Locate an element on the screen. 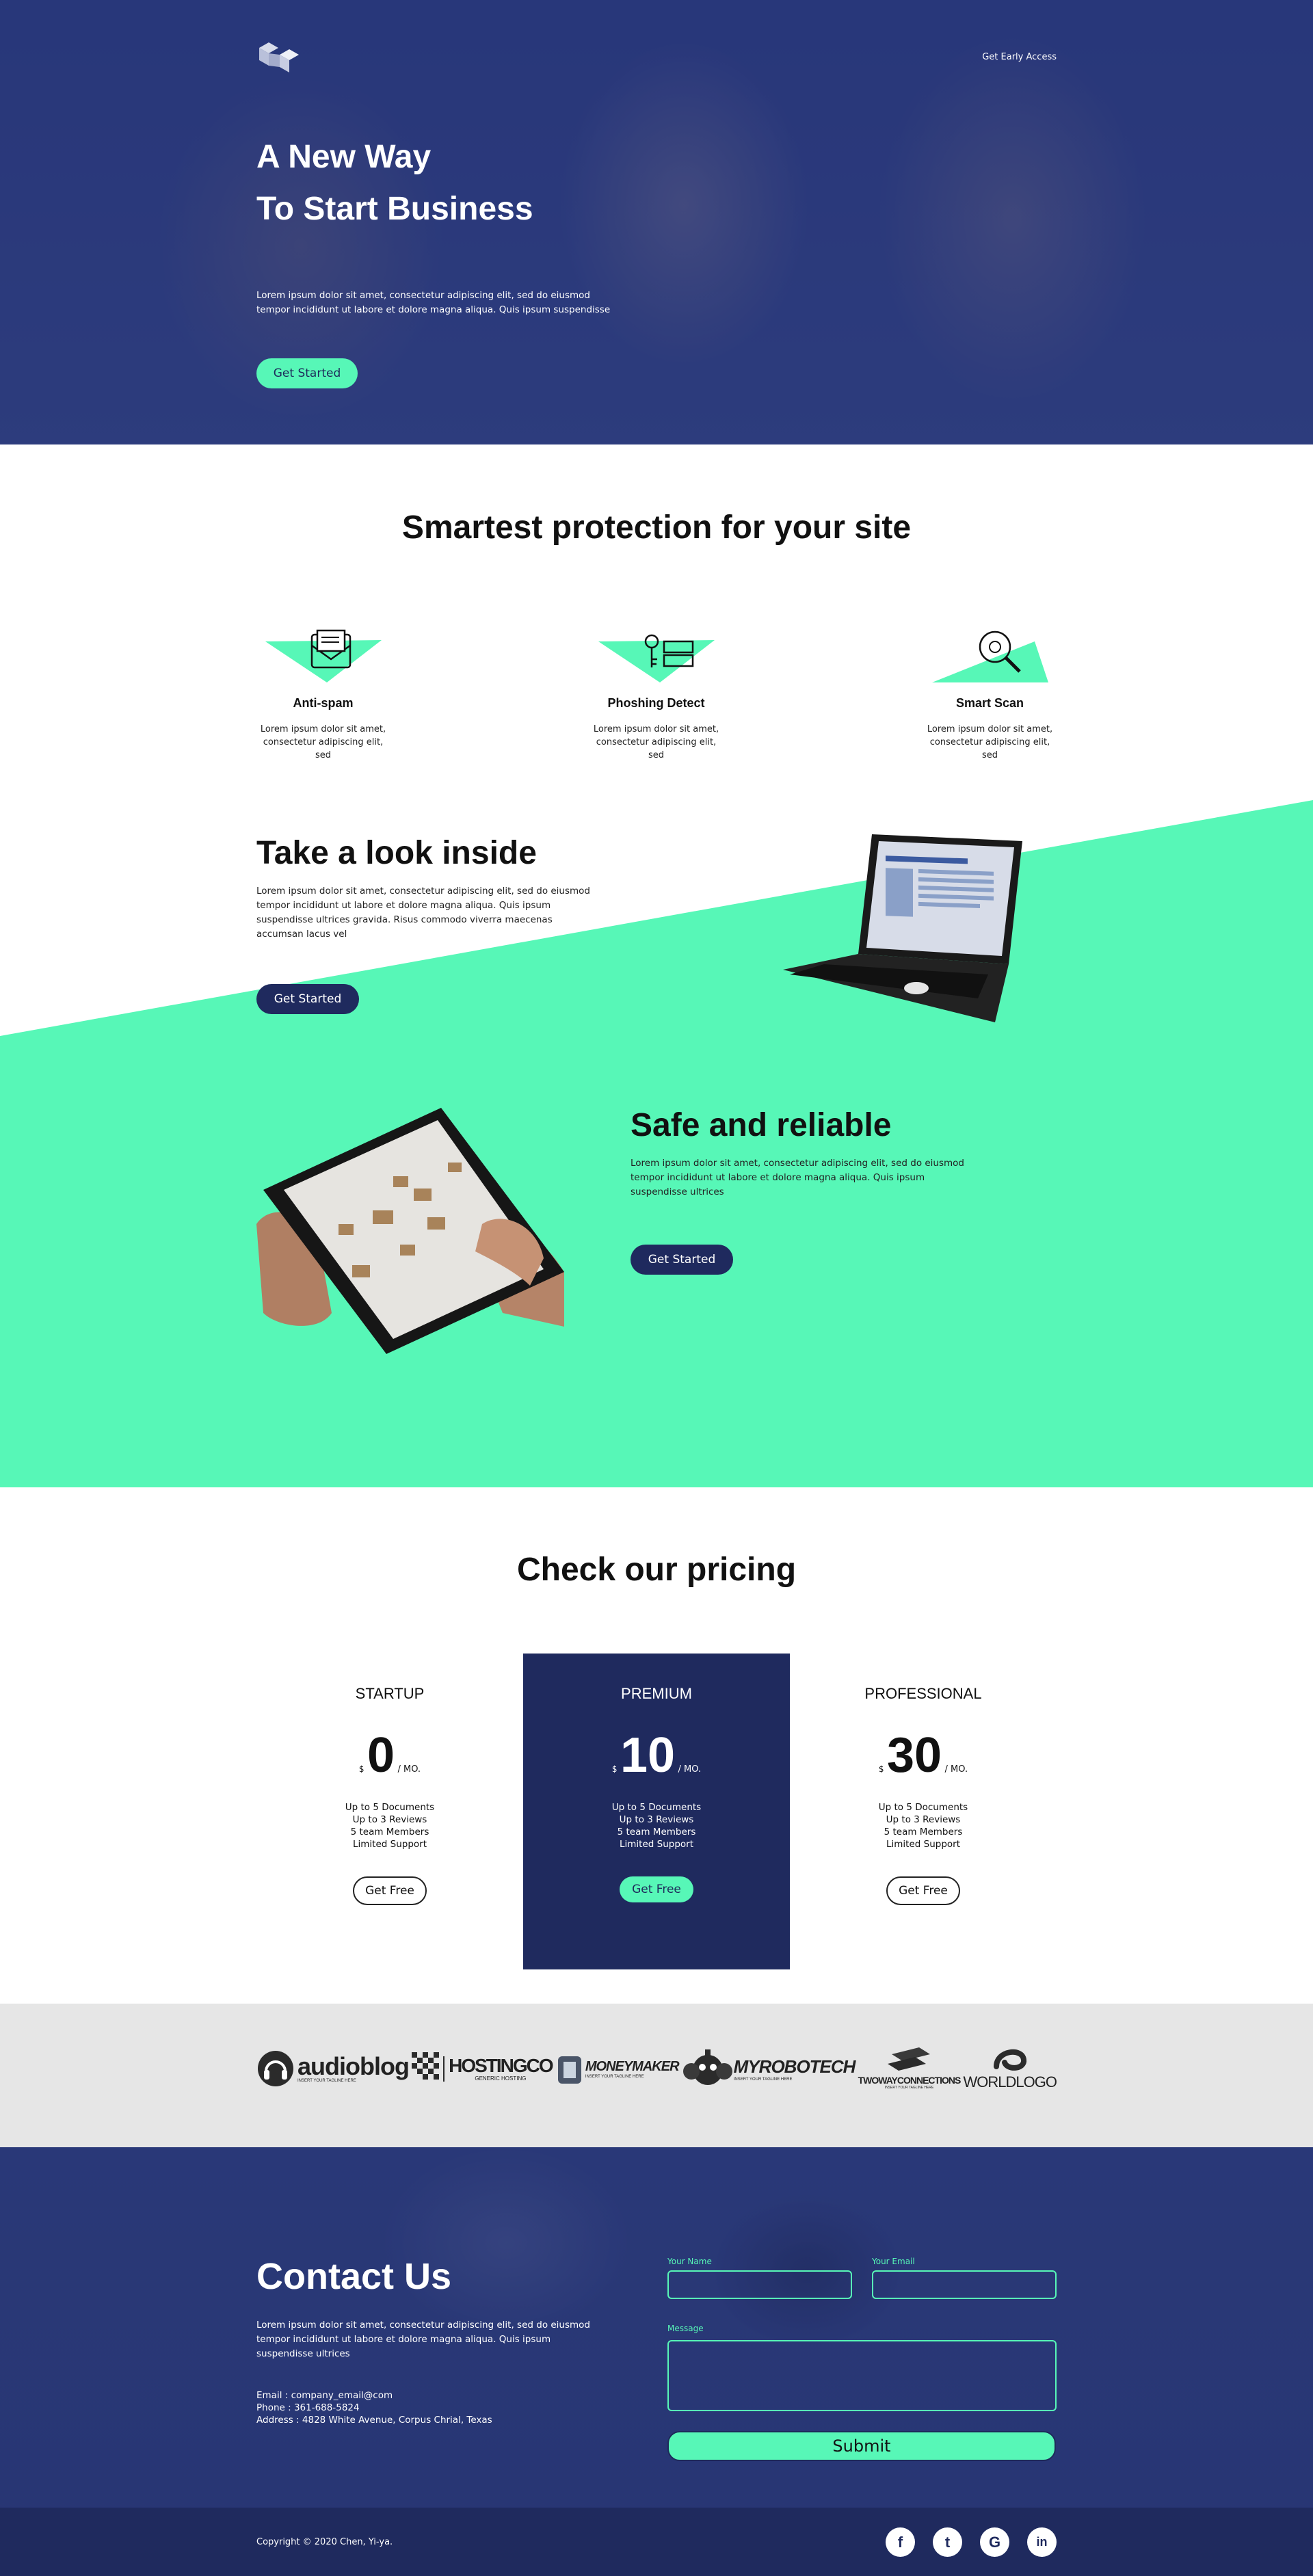  twoway-mark-icon is located at coordinates (910, 2059).